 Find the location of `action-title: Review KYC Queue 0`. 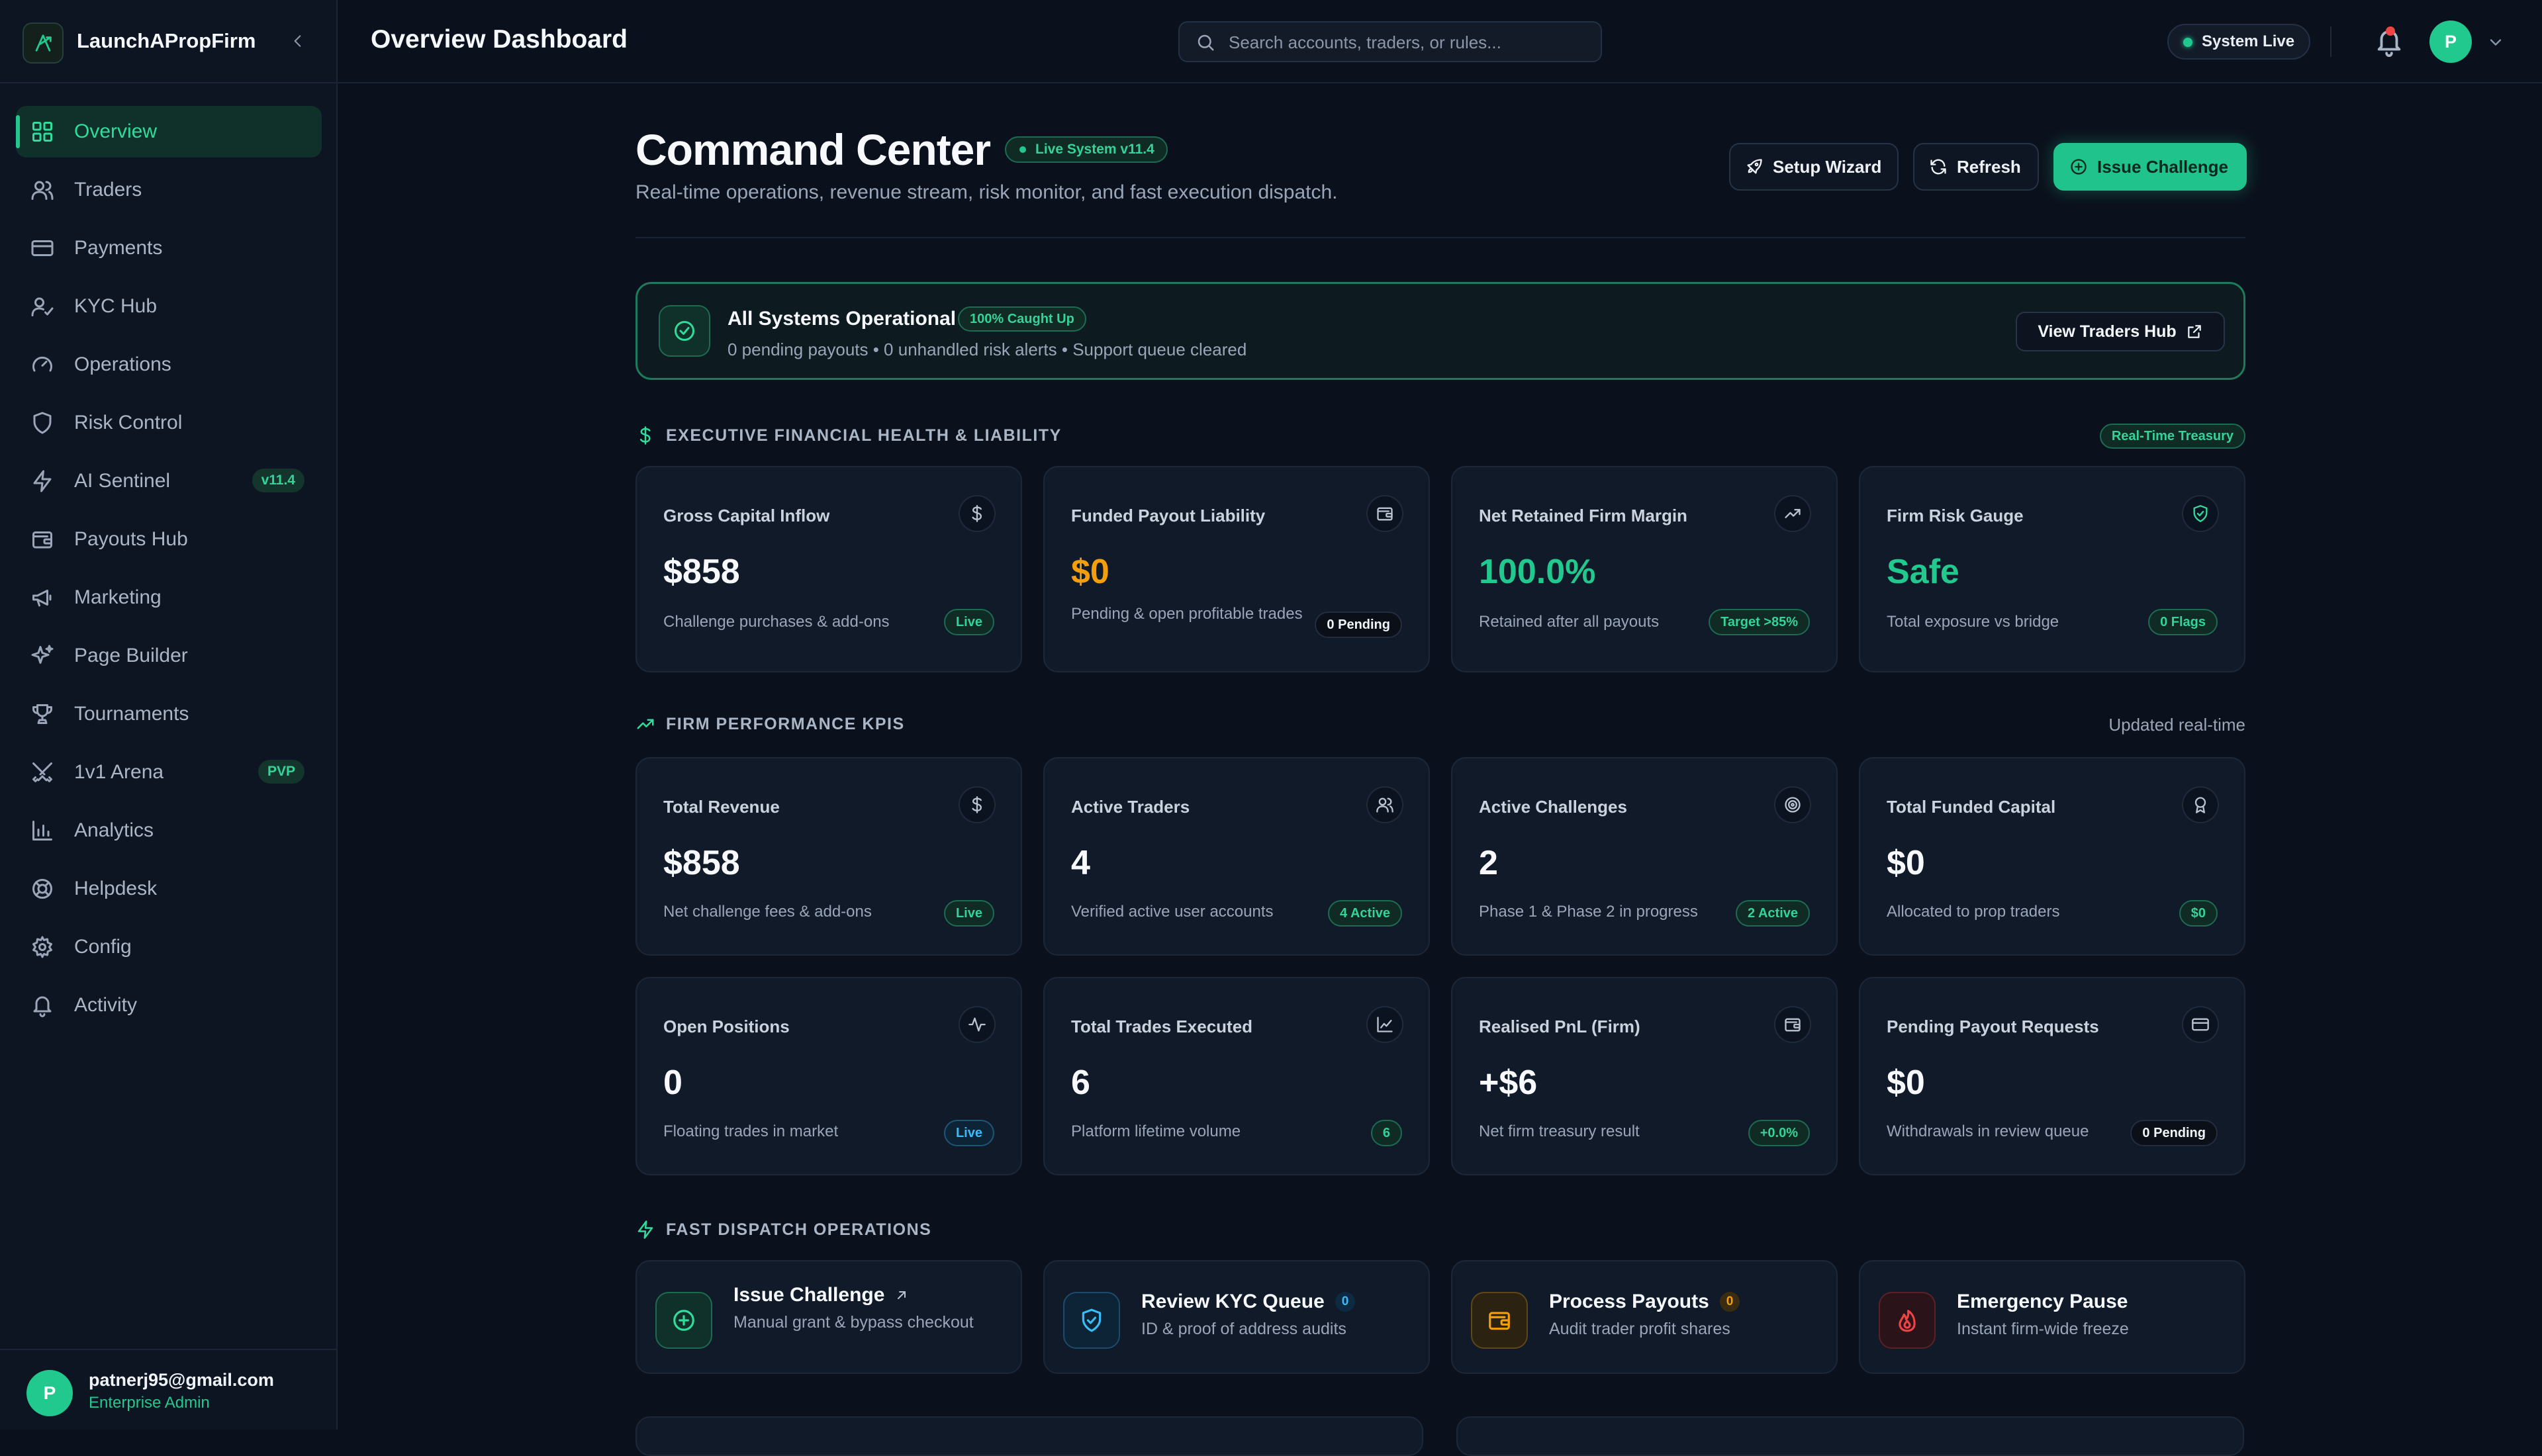

action-title: Review KYC Queue 0 is located at coordinates (1249, 1302).